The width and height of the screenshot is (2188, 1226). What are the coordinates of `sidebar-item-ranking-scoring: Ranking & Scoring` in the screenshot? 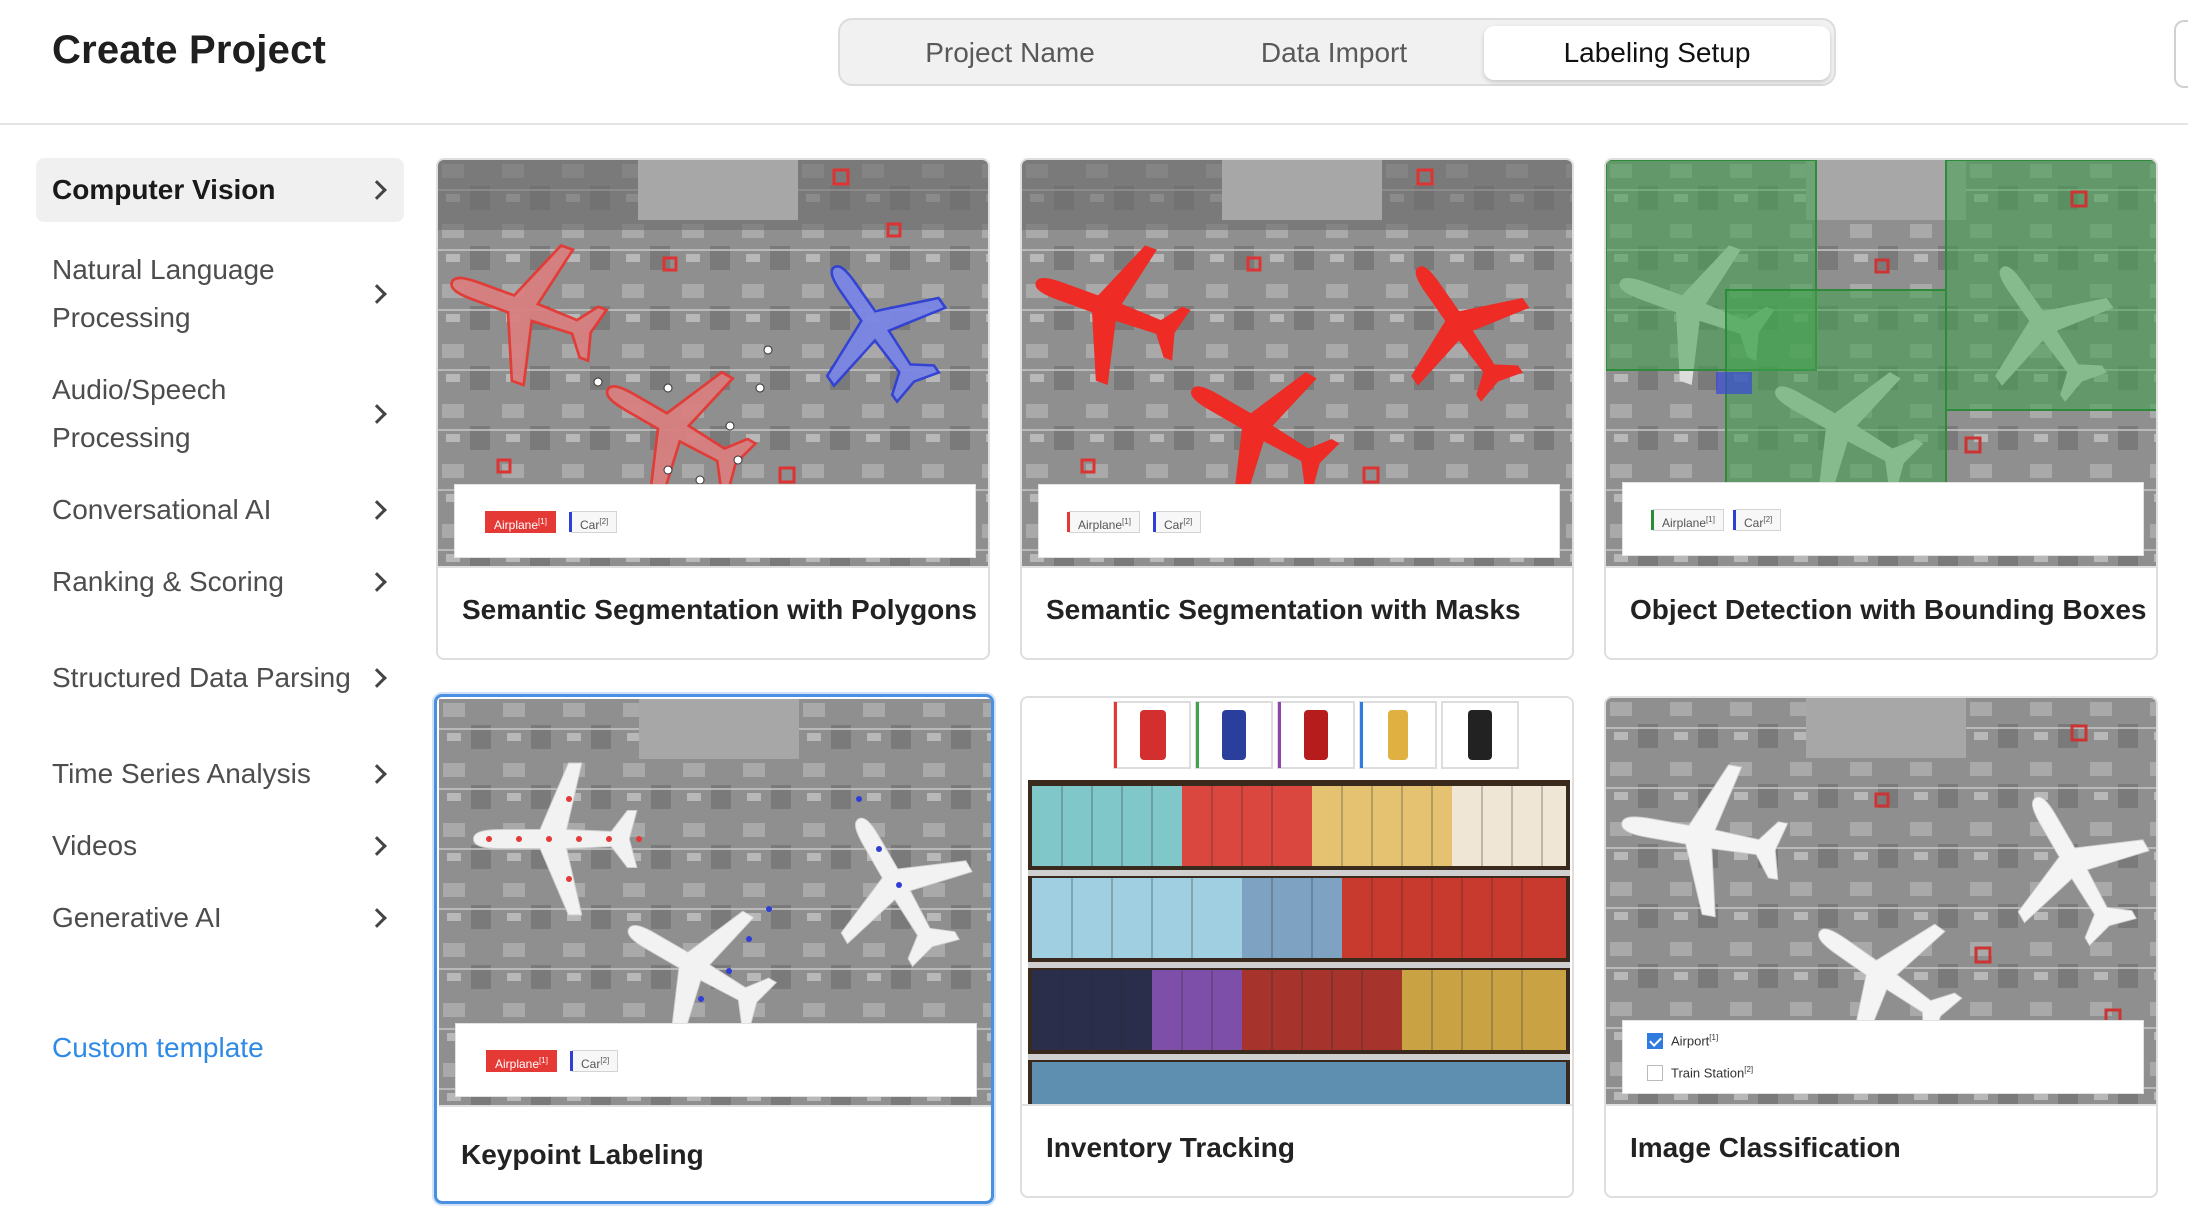 It's located at (220, 582).